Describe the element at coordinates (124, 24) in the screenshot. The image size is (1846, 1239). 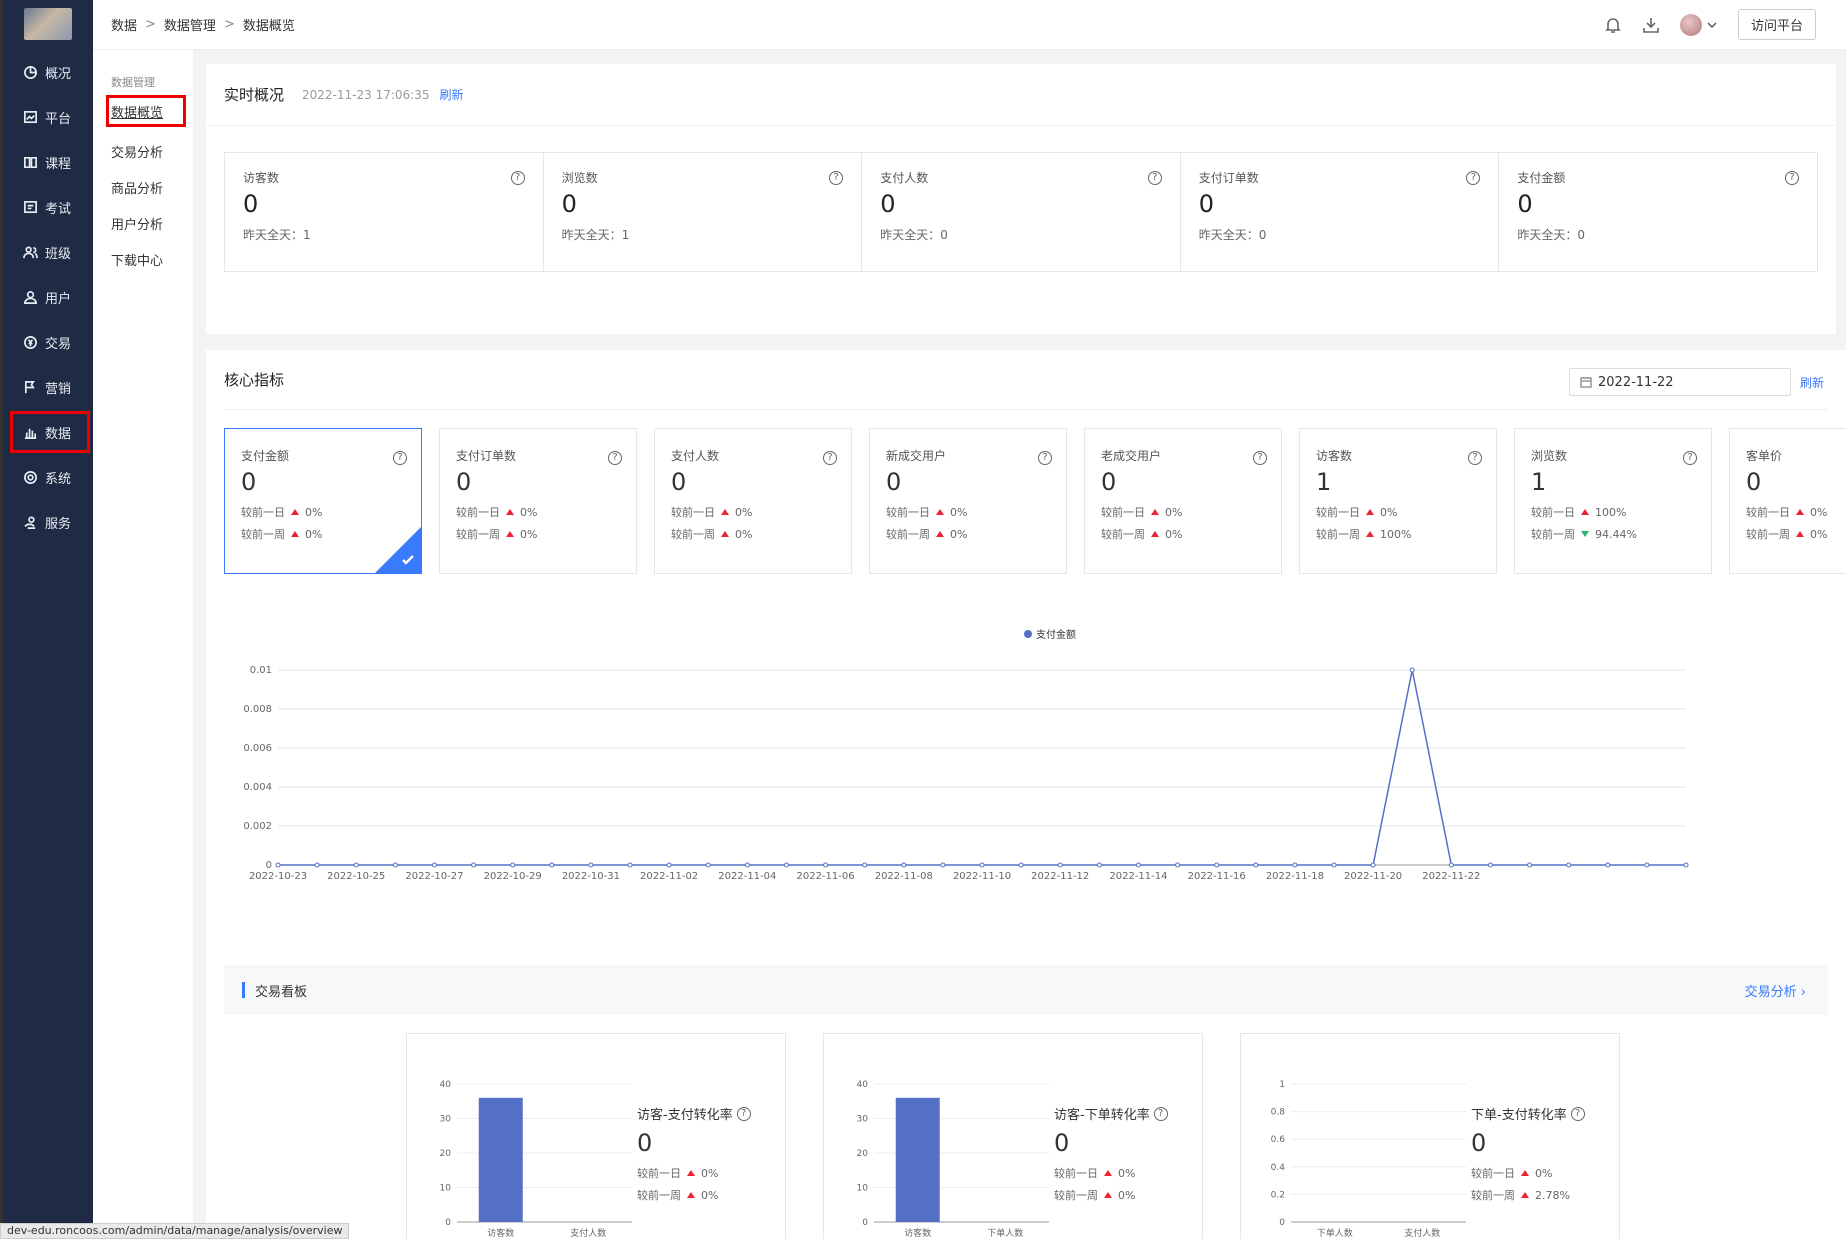
I see `breadcrumb-item: 数据` at that location.